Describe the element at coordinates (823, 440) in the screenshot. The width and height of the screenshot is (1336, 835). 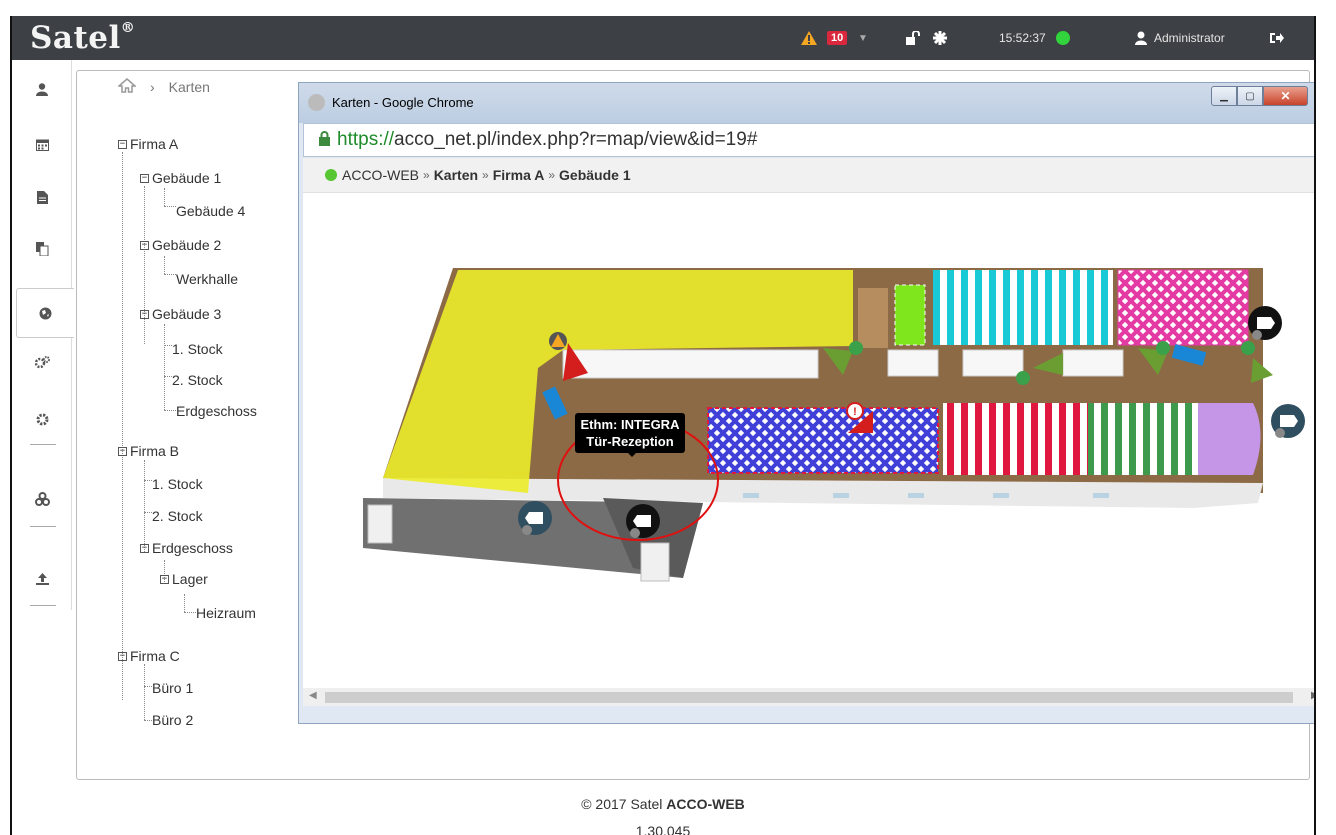
I see `zone-blue` at that location.